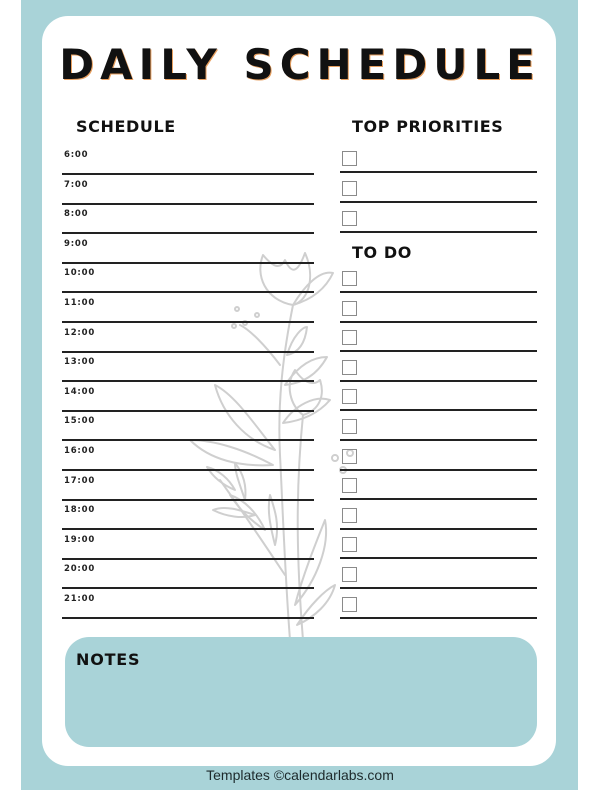 The width and height of the screenshot is (600, 790). Describe the element at coordinates (188, 456) in the screenshot. I see `schedule-row: 16:00` at that location.